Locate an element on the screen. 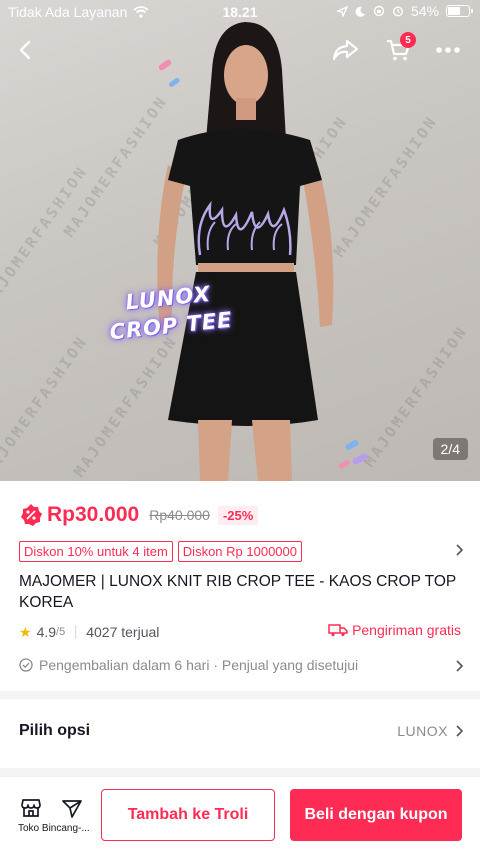  sold-count: 4027 terjual is located at coordinates (123, 632).